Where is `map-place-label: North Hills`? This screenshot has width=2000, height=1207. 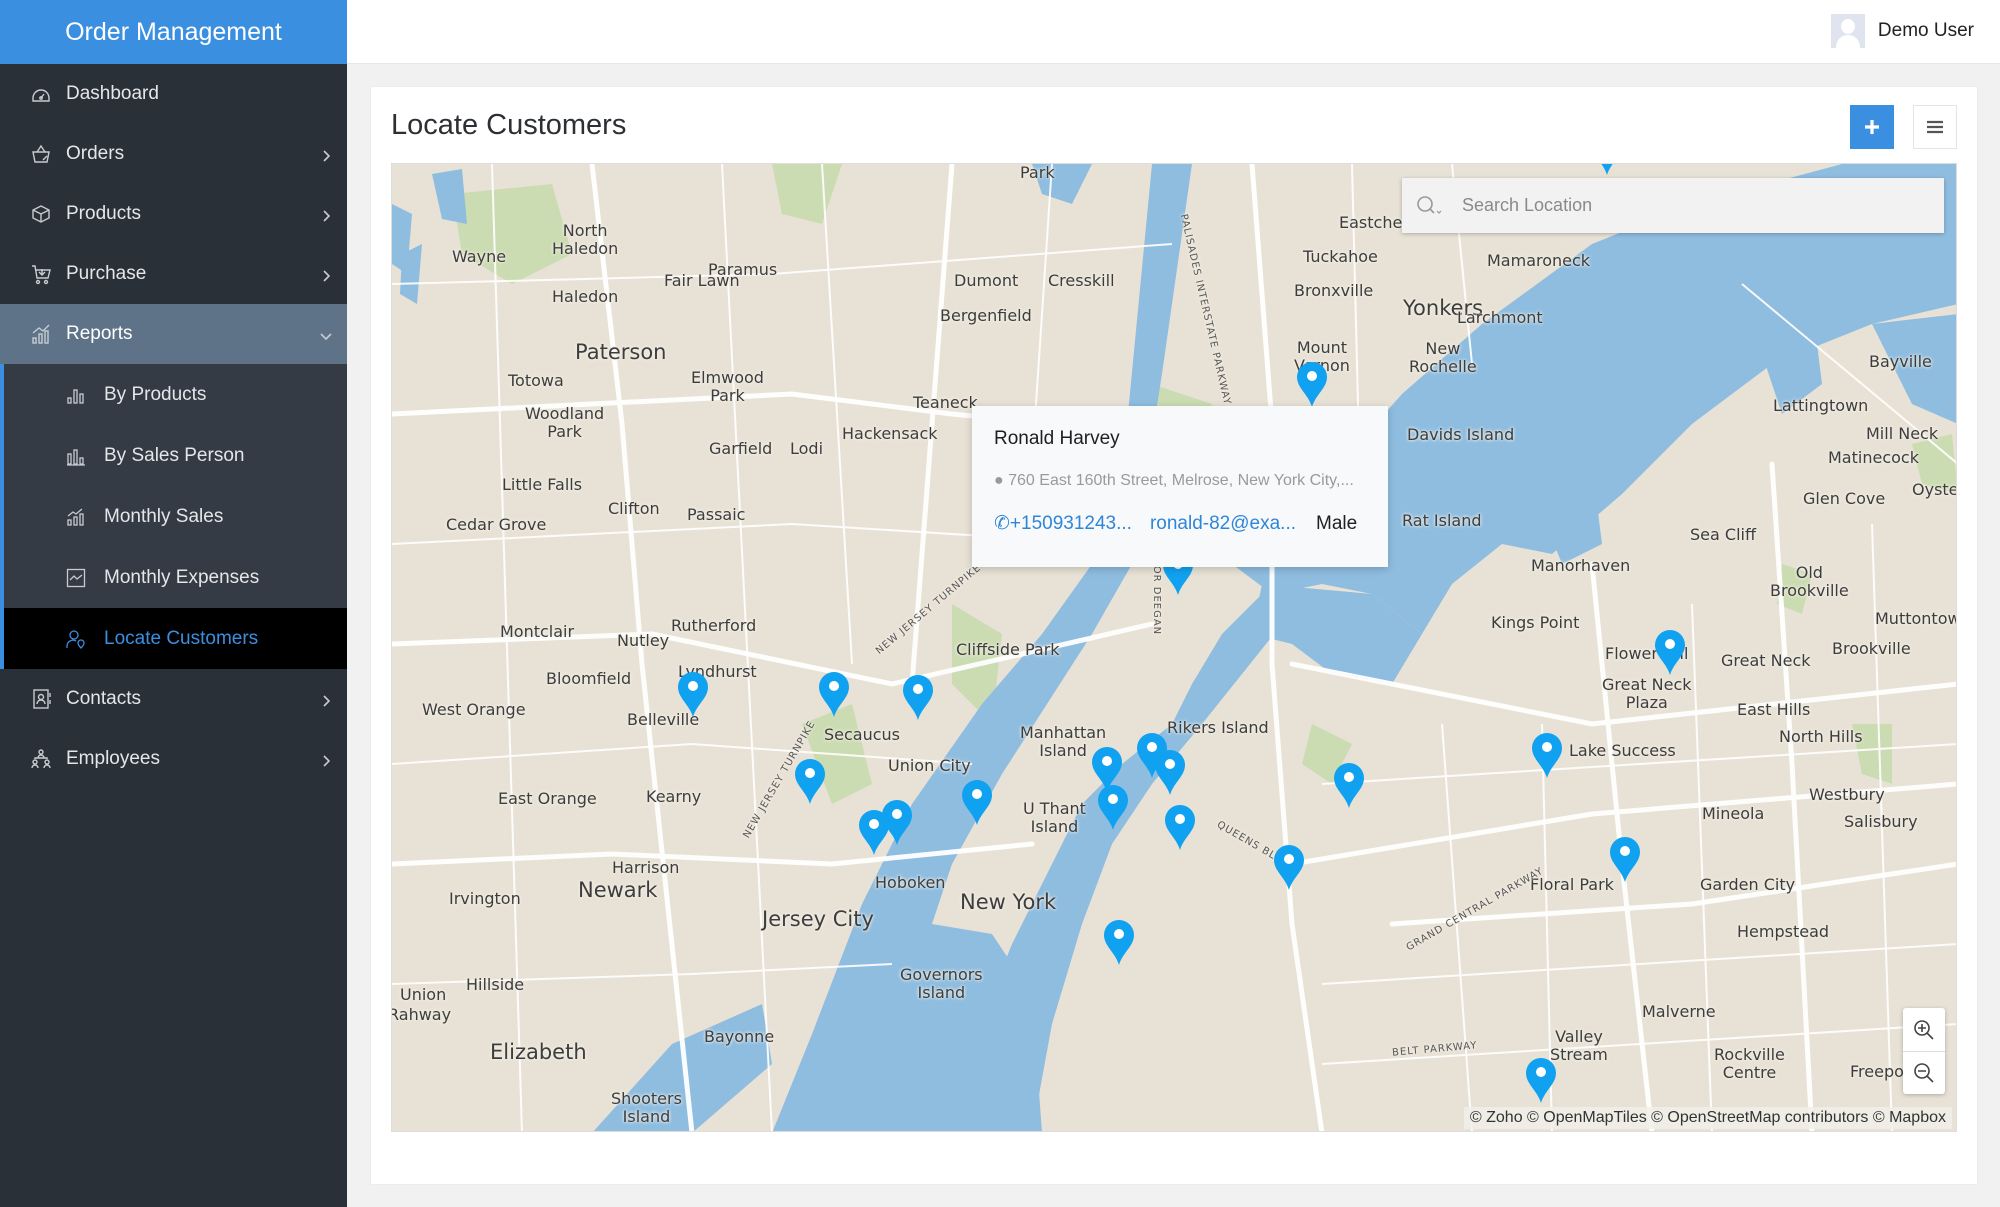 map-place-label: North Hills is located at coordinates (1821, 736).